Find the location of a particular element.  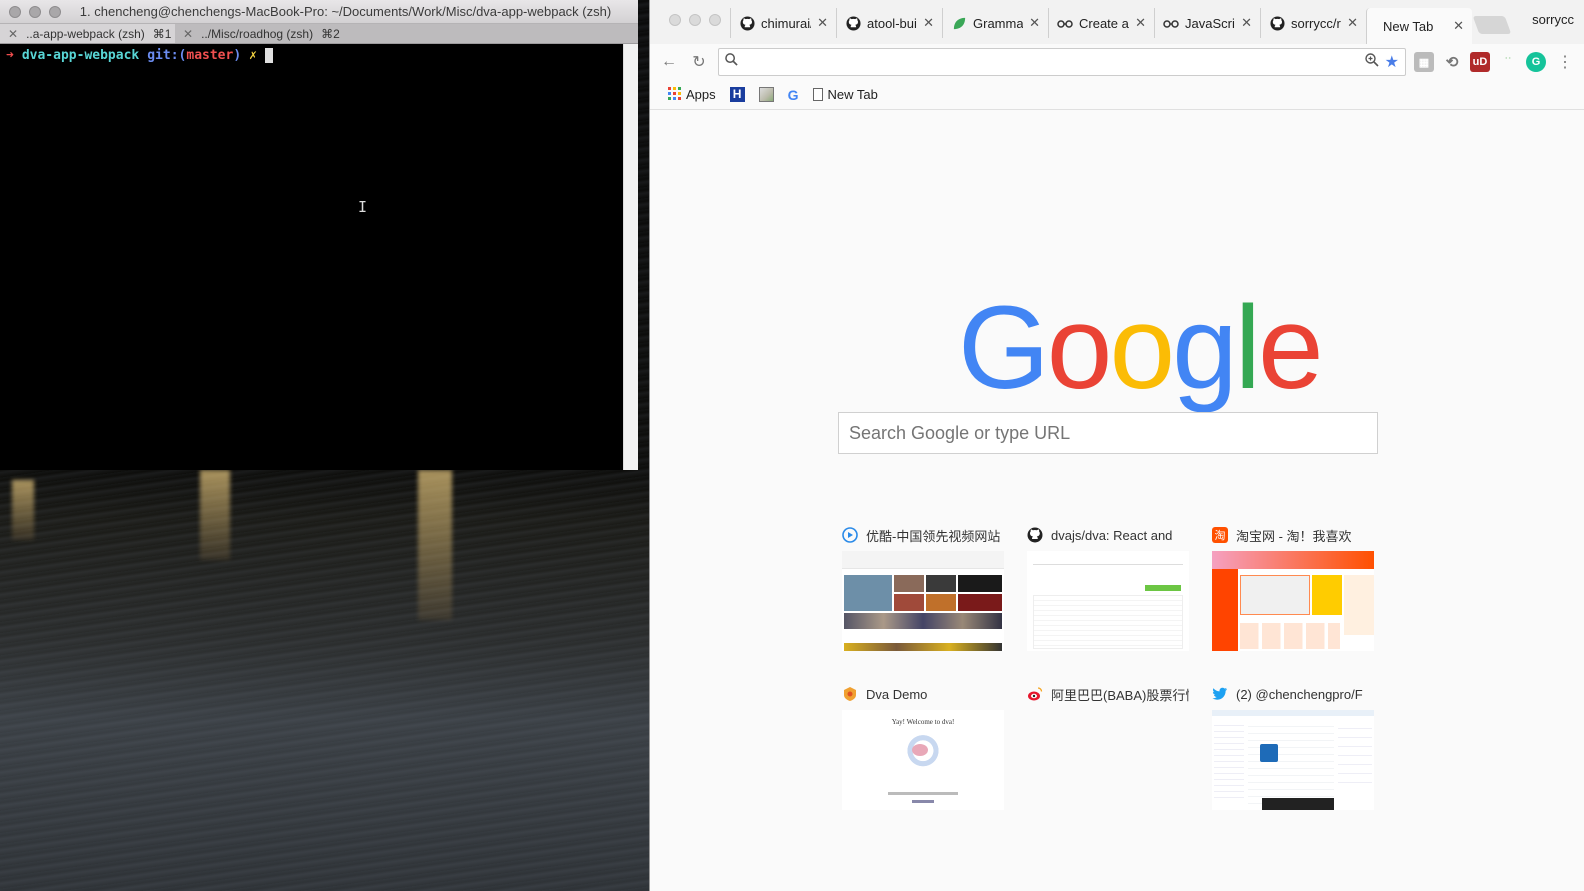

bookmark-google: G is located at coordinates (793, 95).